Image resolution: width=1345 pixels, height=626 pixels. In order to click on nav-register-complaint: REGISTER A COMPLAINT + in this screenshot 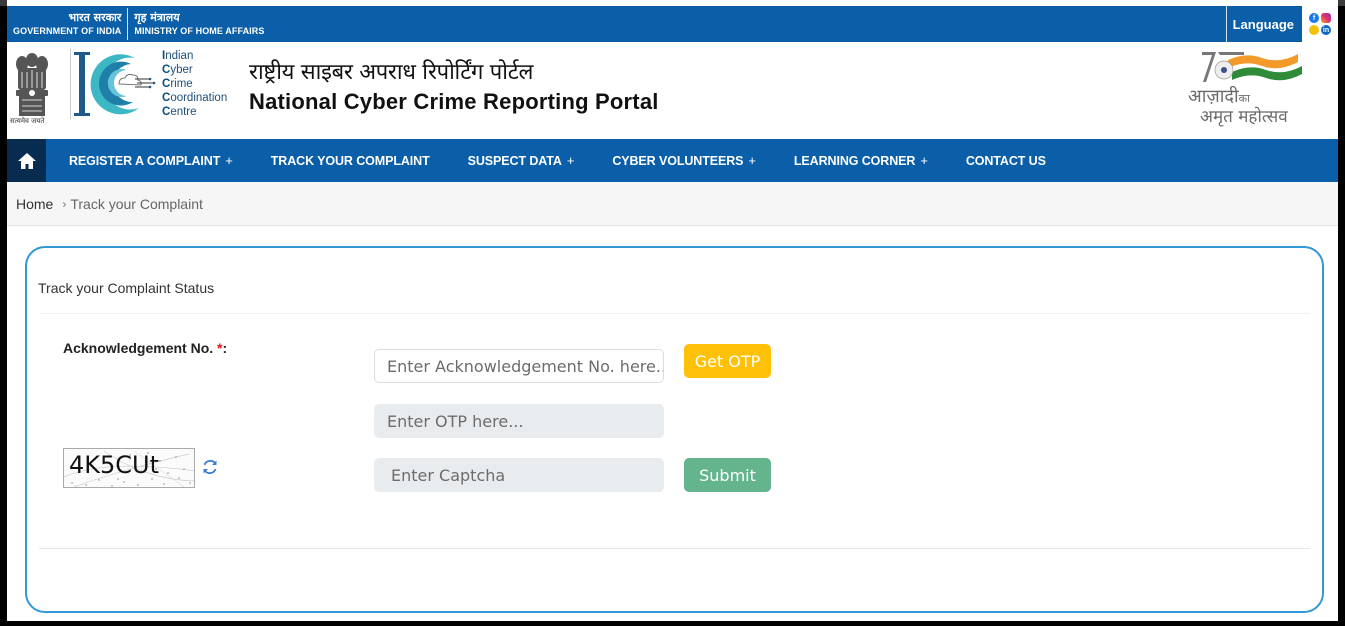, I will do `click(151, 160)`.